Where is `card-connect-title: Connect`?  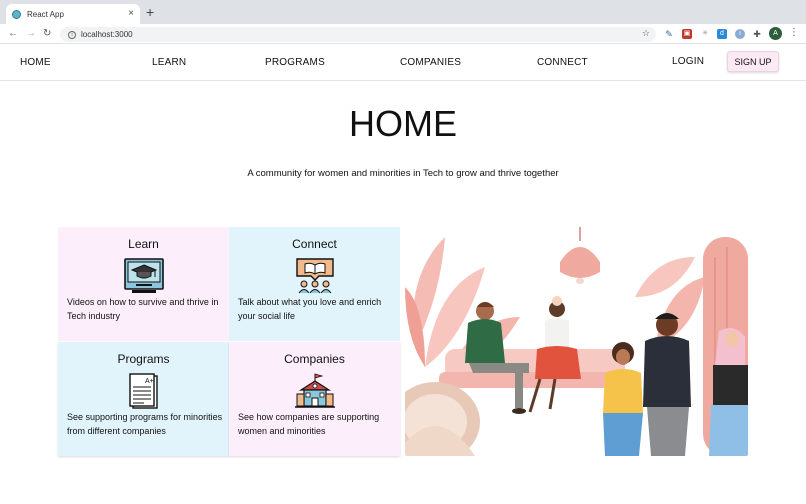
card-connect-title: Connect is located at coordinates (314, 244).